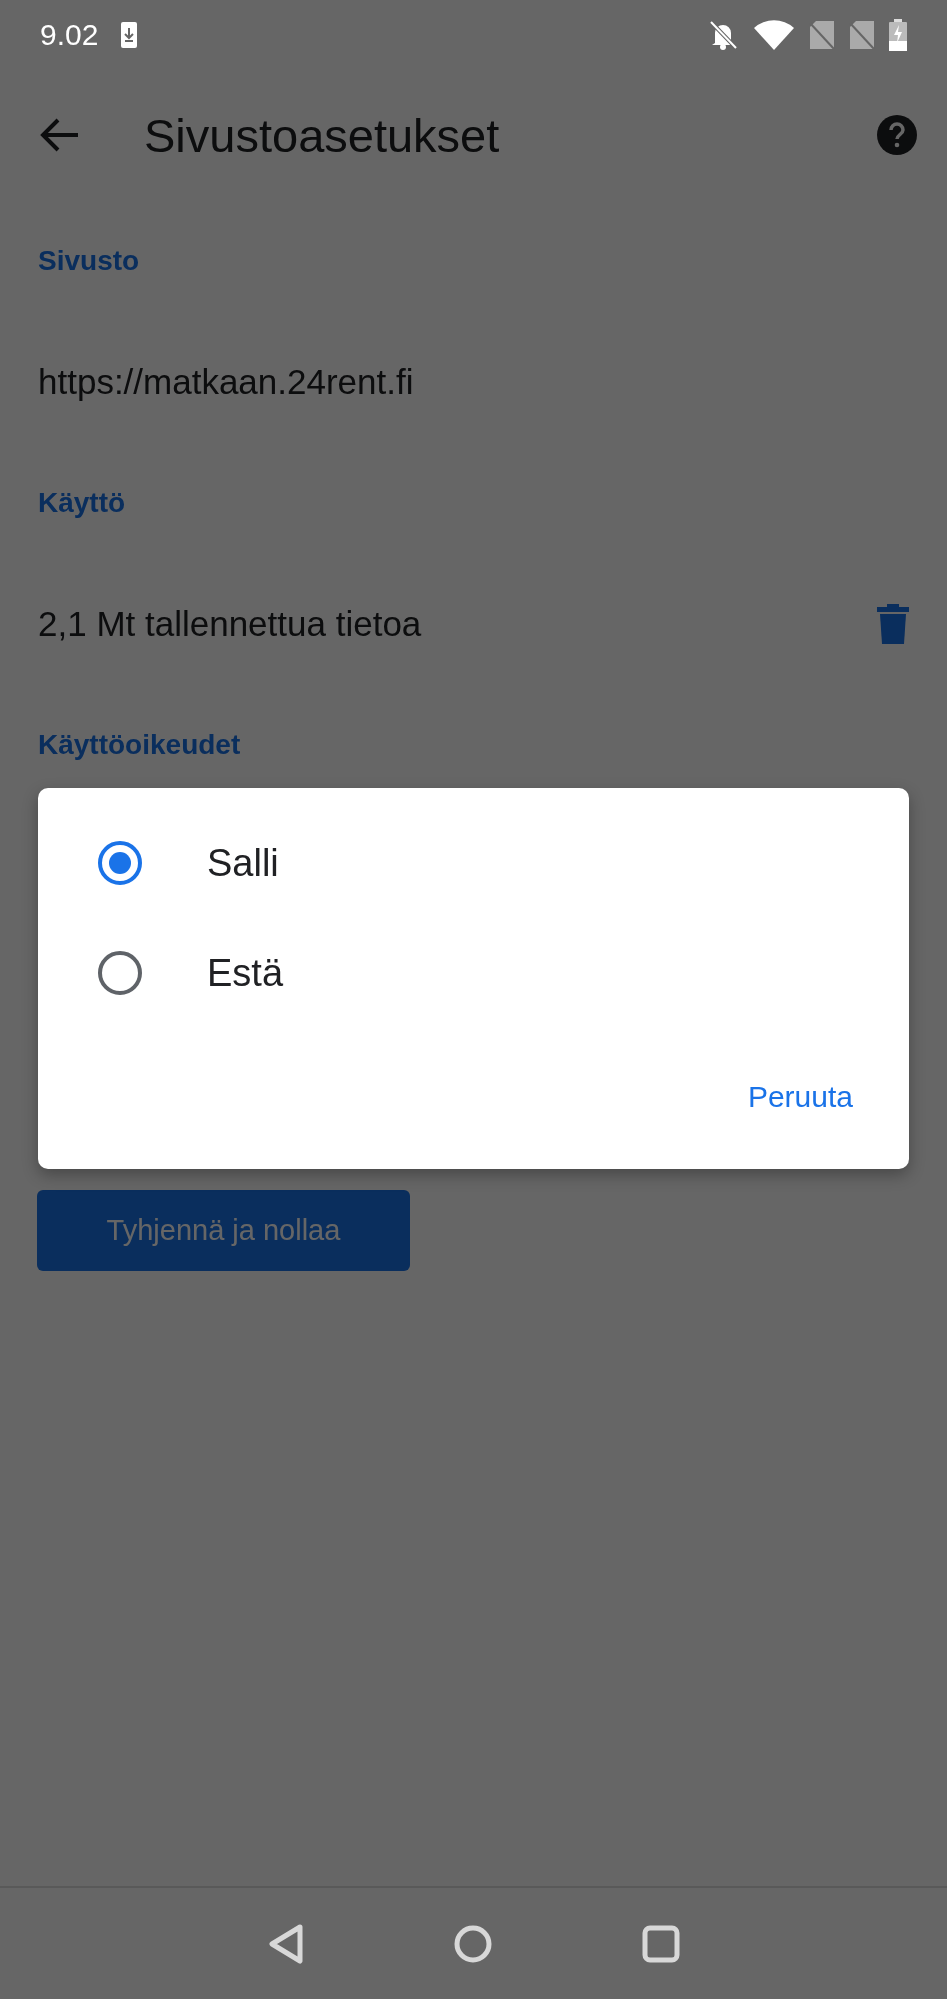 The height and width of the screenshot is (1999, 947). What do you see at coordinates (774, 35) in the screenshot?
I see `wifi-icon` at bounding box center [774, 35].